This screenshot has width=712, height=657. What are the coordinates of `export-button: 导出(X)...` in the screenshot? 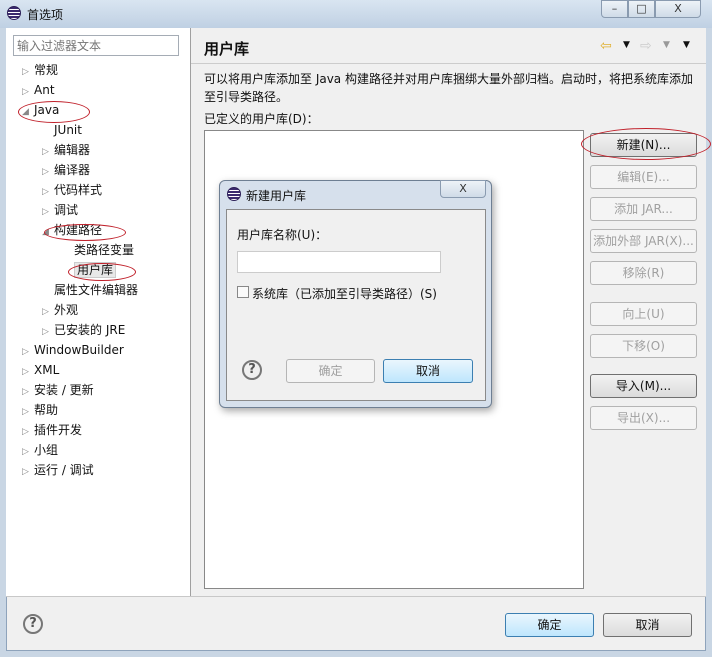 It's located at (643, 418).